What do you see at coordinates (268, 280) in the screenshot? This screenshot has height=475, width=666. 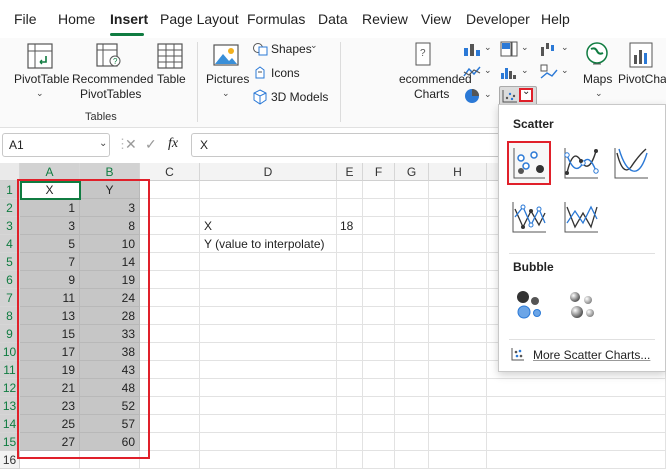 I see `cell-d6` at bounding box center [268, 280].